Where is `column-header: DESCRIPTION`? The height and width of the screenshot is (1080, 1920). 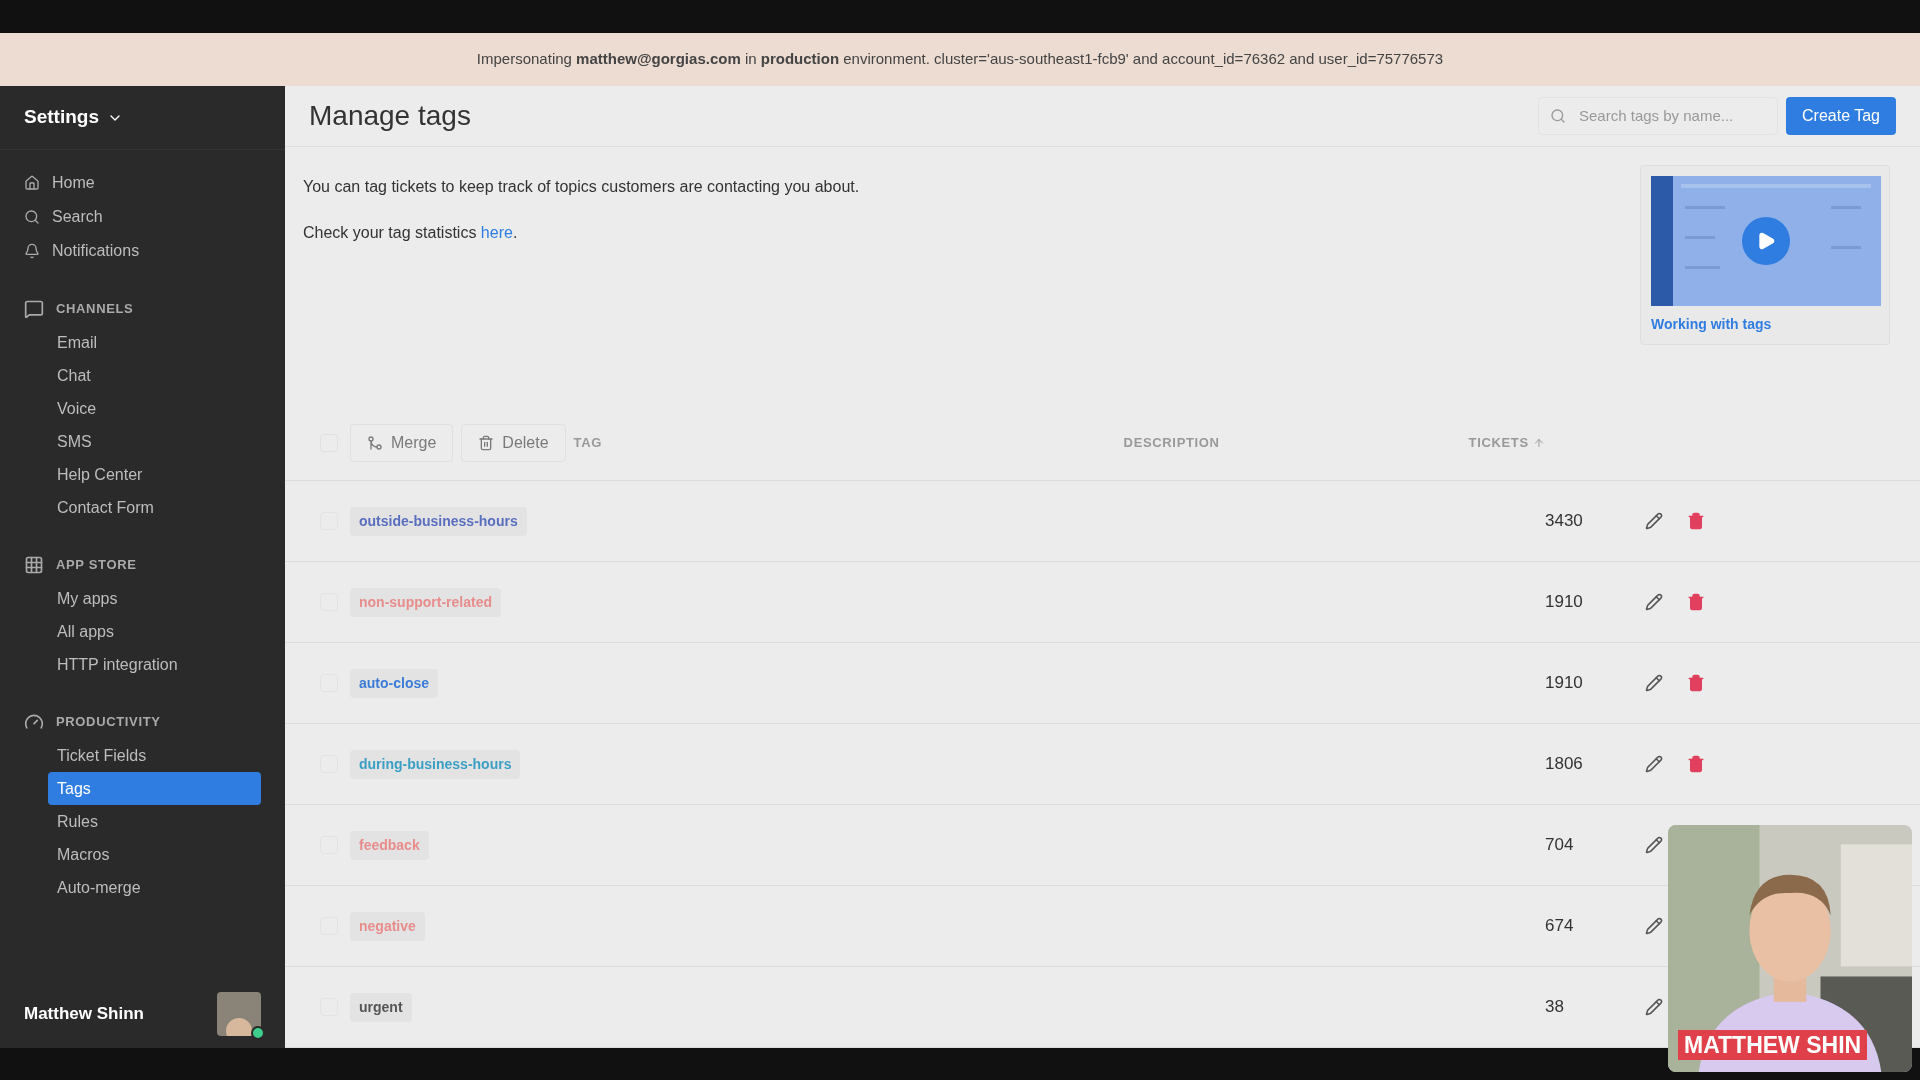 column-header: DESCRIPTION is located at coordinates (1172, 442).